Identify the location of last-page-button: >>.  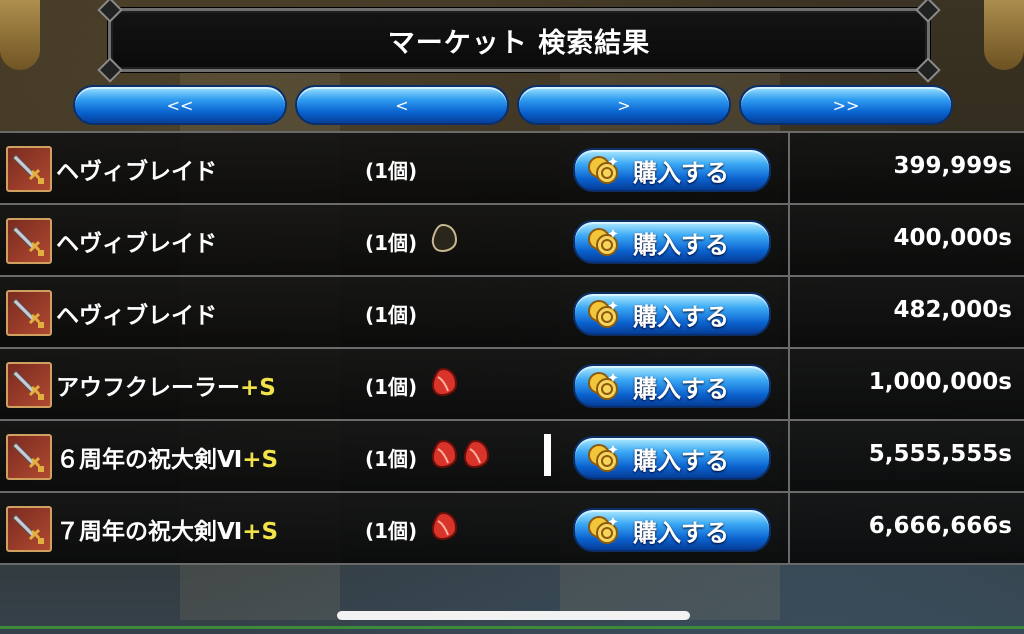
(846, 105).